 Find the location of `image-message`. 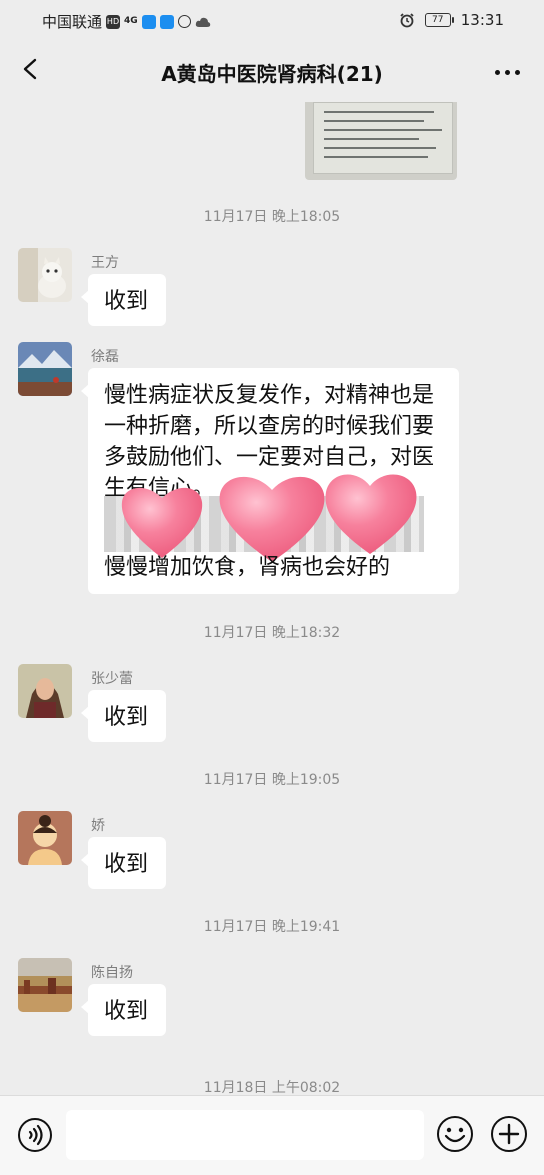

image-message is located at coordinates (381, 141).